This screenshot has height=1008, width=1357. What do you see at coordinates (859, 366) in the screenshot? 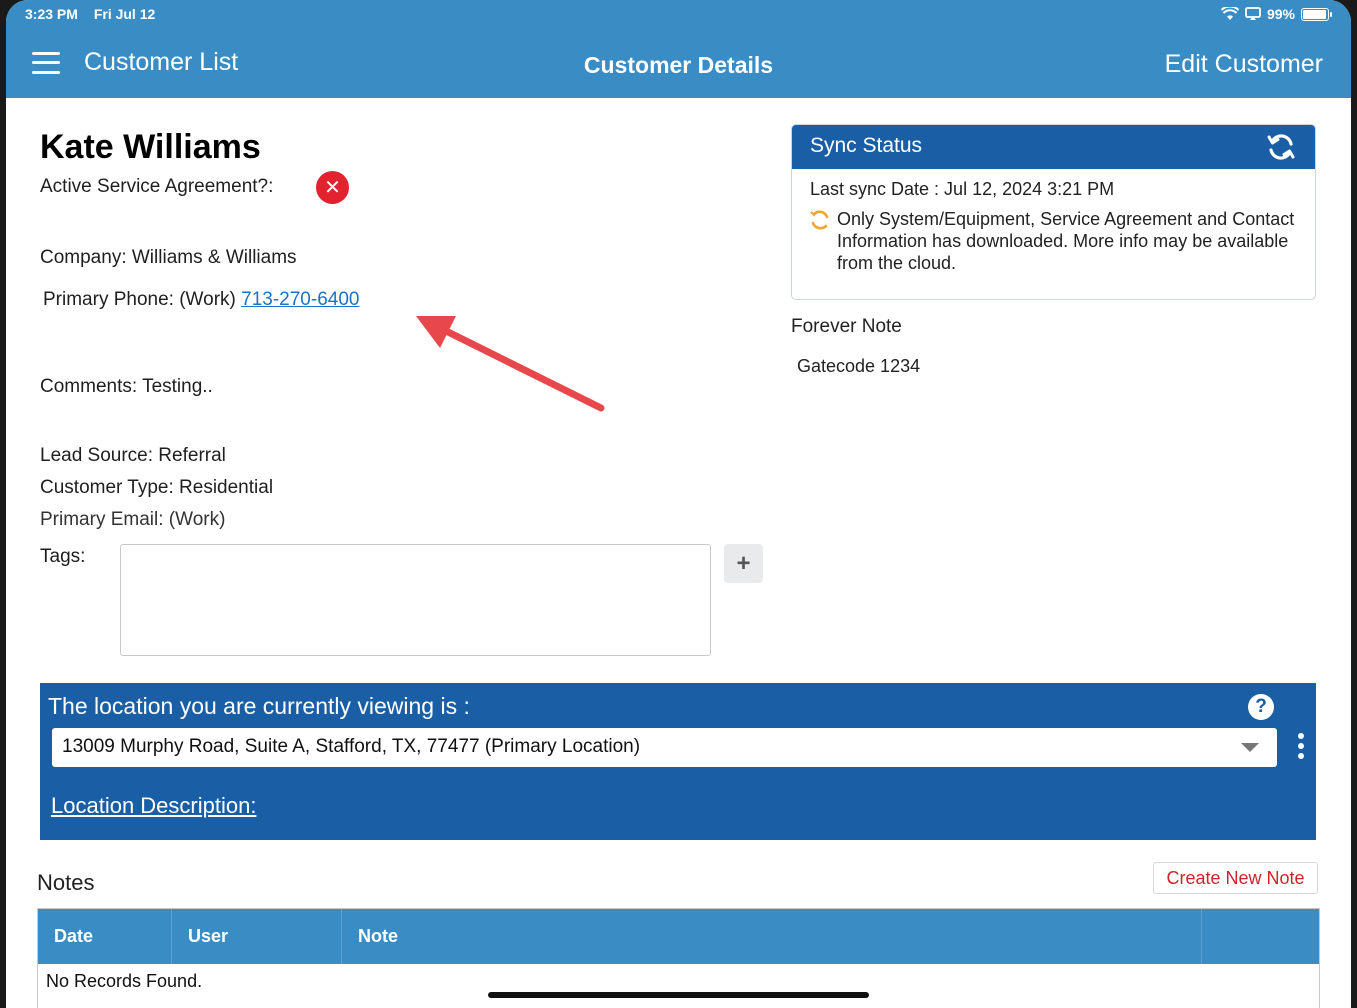
I see `forever-note-value: Gatecode 1234` at bounding box center [859, 366].